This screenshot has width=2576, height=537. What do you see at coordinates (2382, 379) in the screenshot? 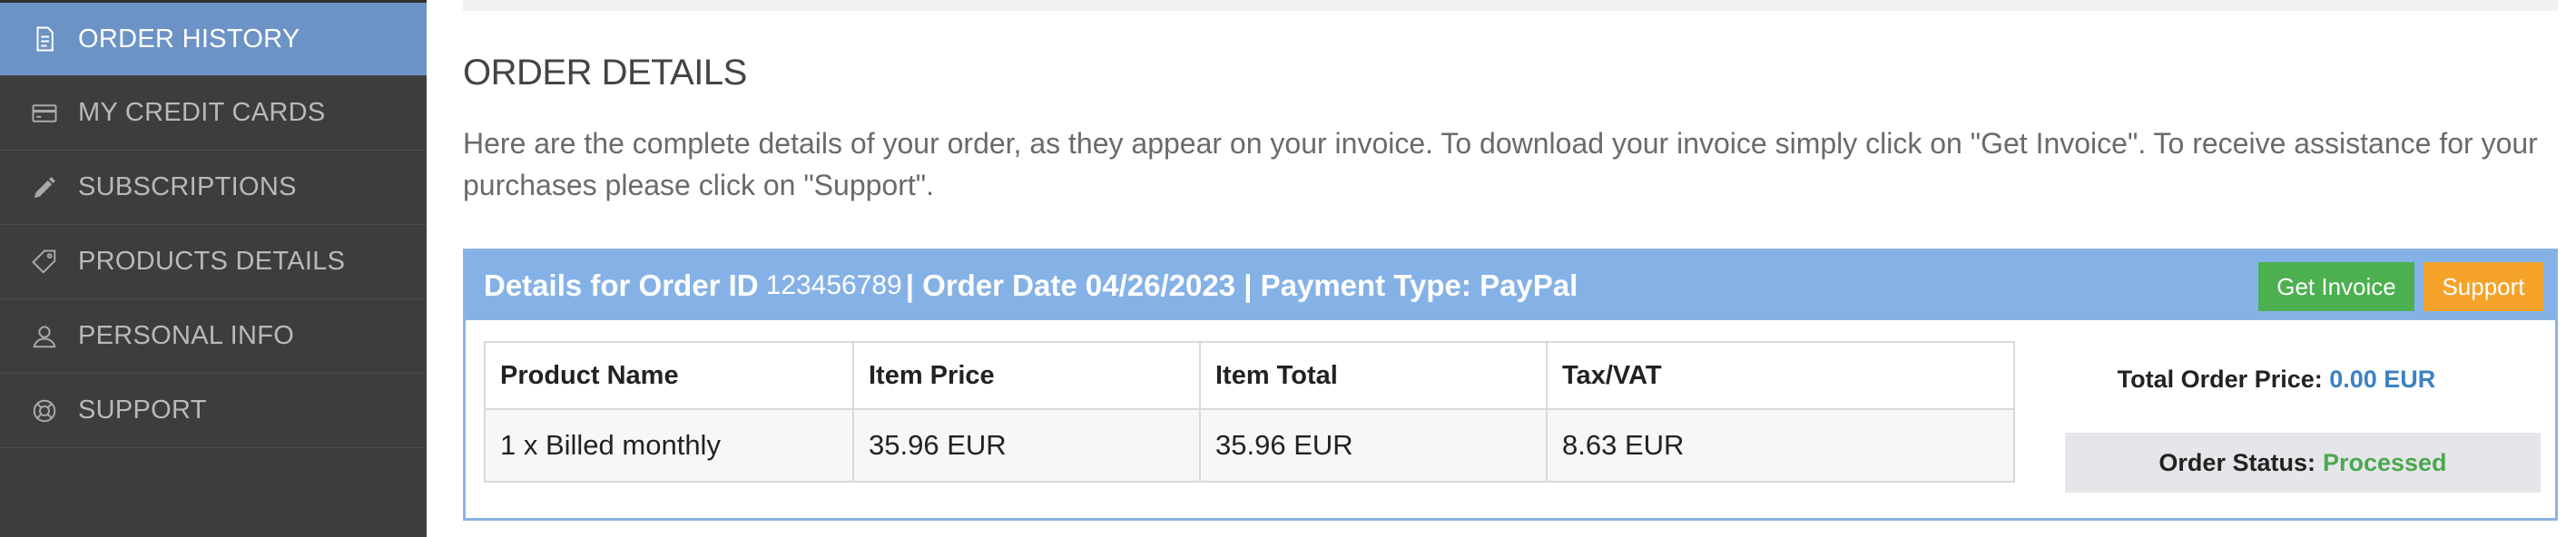
I see `total-price-value: 0.00 EUR` at bounding box center [2382, 379].